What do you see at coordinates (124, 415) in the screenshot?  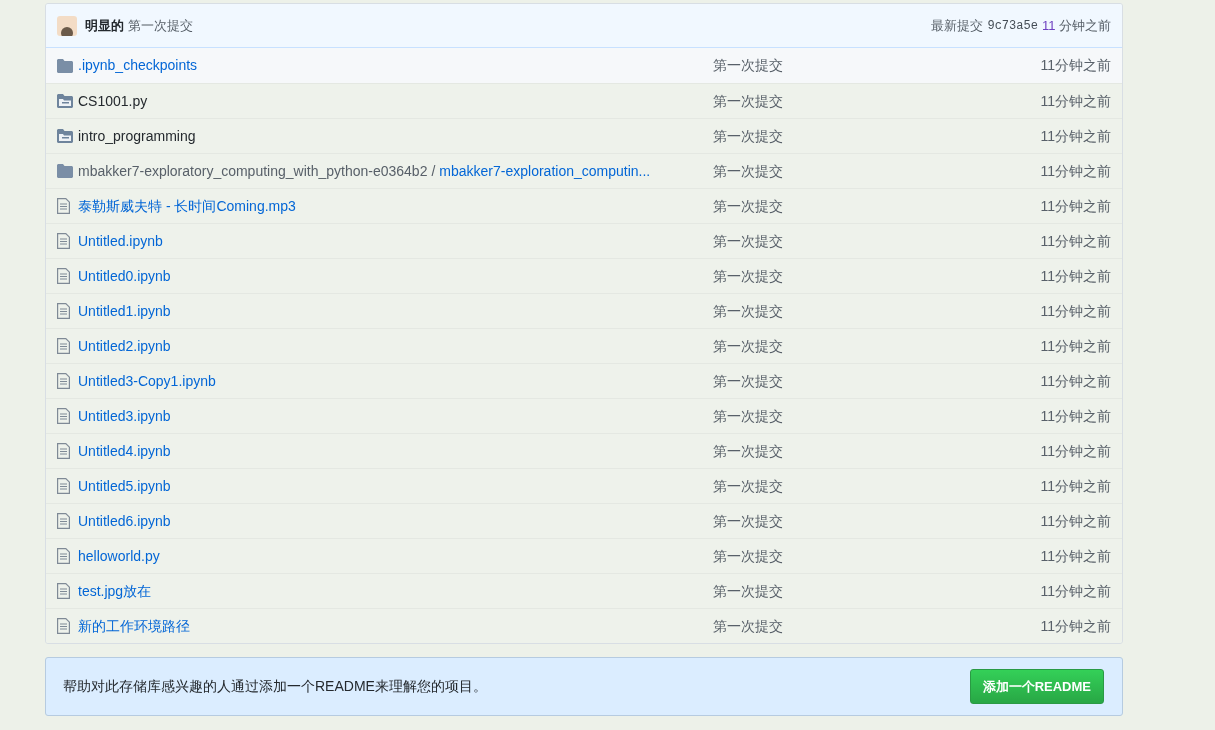 I see `file-link: Untitled3.ipynb` at bounding box center [124, 415].